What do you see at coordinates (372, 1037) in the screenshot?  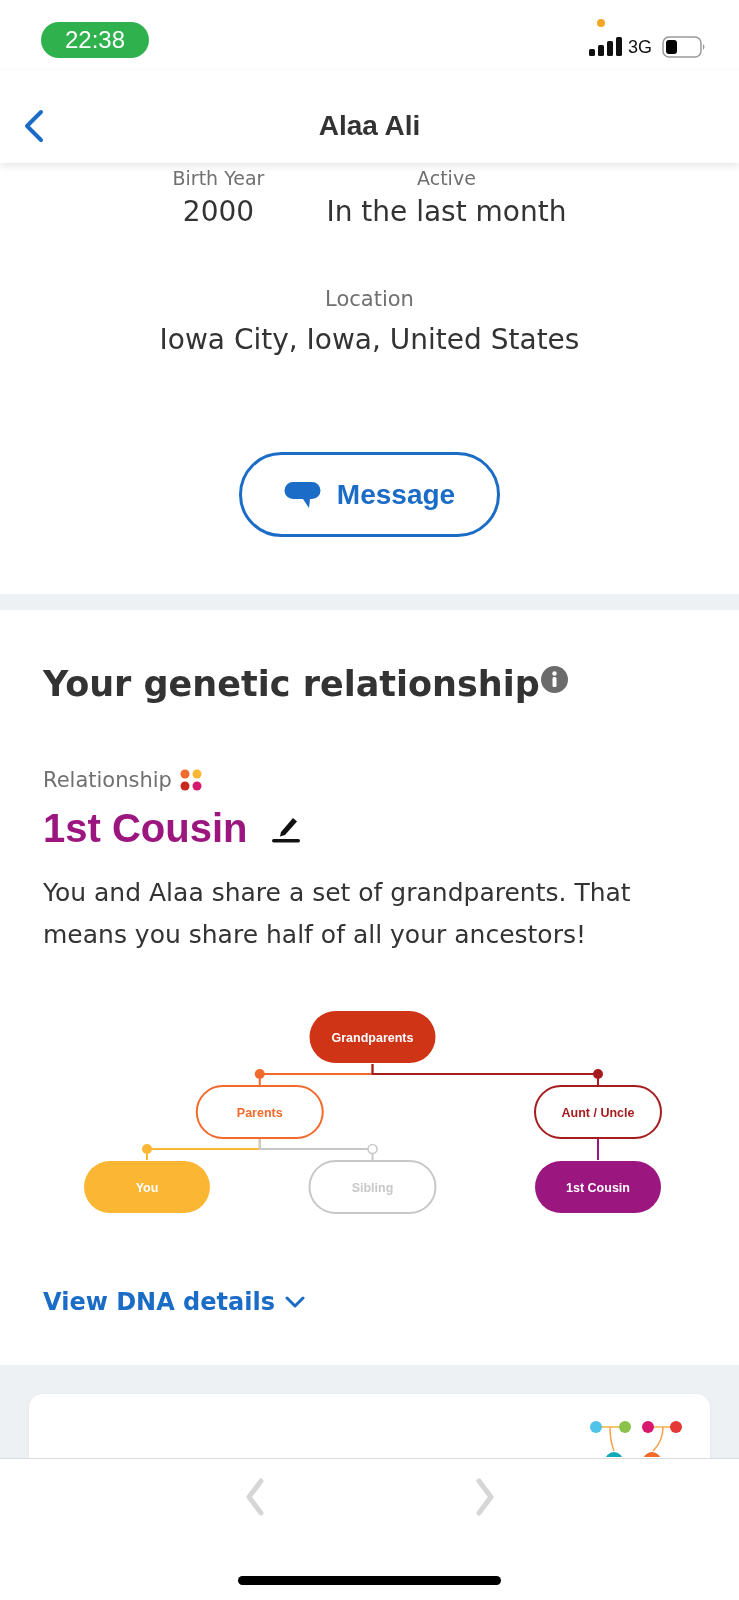 I see `tree-node: Grandparents` at bounding box center [372, 1037].